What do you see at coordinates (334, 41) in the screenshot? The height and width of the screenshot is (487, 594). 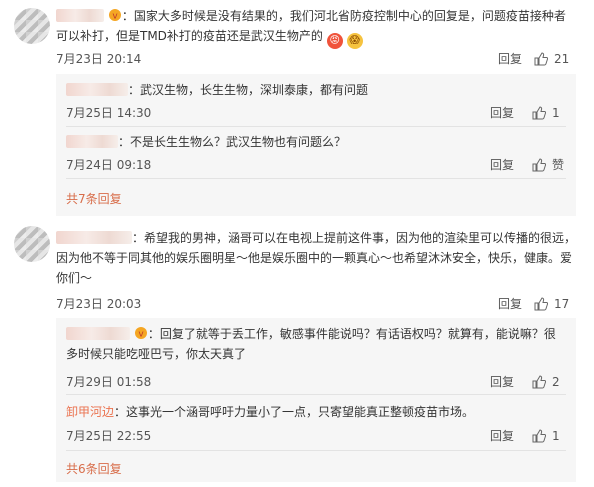 I see `angry-emoji-icon: 😡` at bounding box center [334, 41].